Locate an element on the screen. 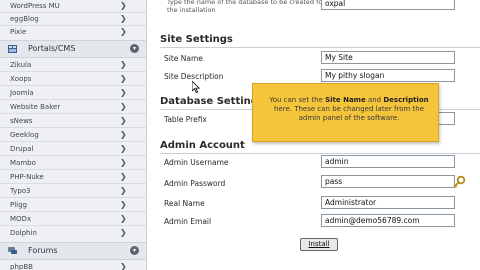 This screenshot has height=270, width=480. sidebar-item-php-nuke: PHP-Nuke ❯ is located at coordinates (73, 177).